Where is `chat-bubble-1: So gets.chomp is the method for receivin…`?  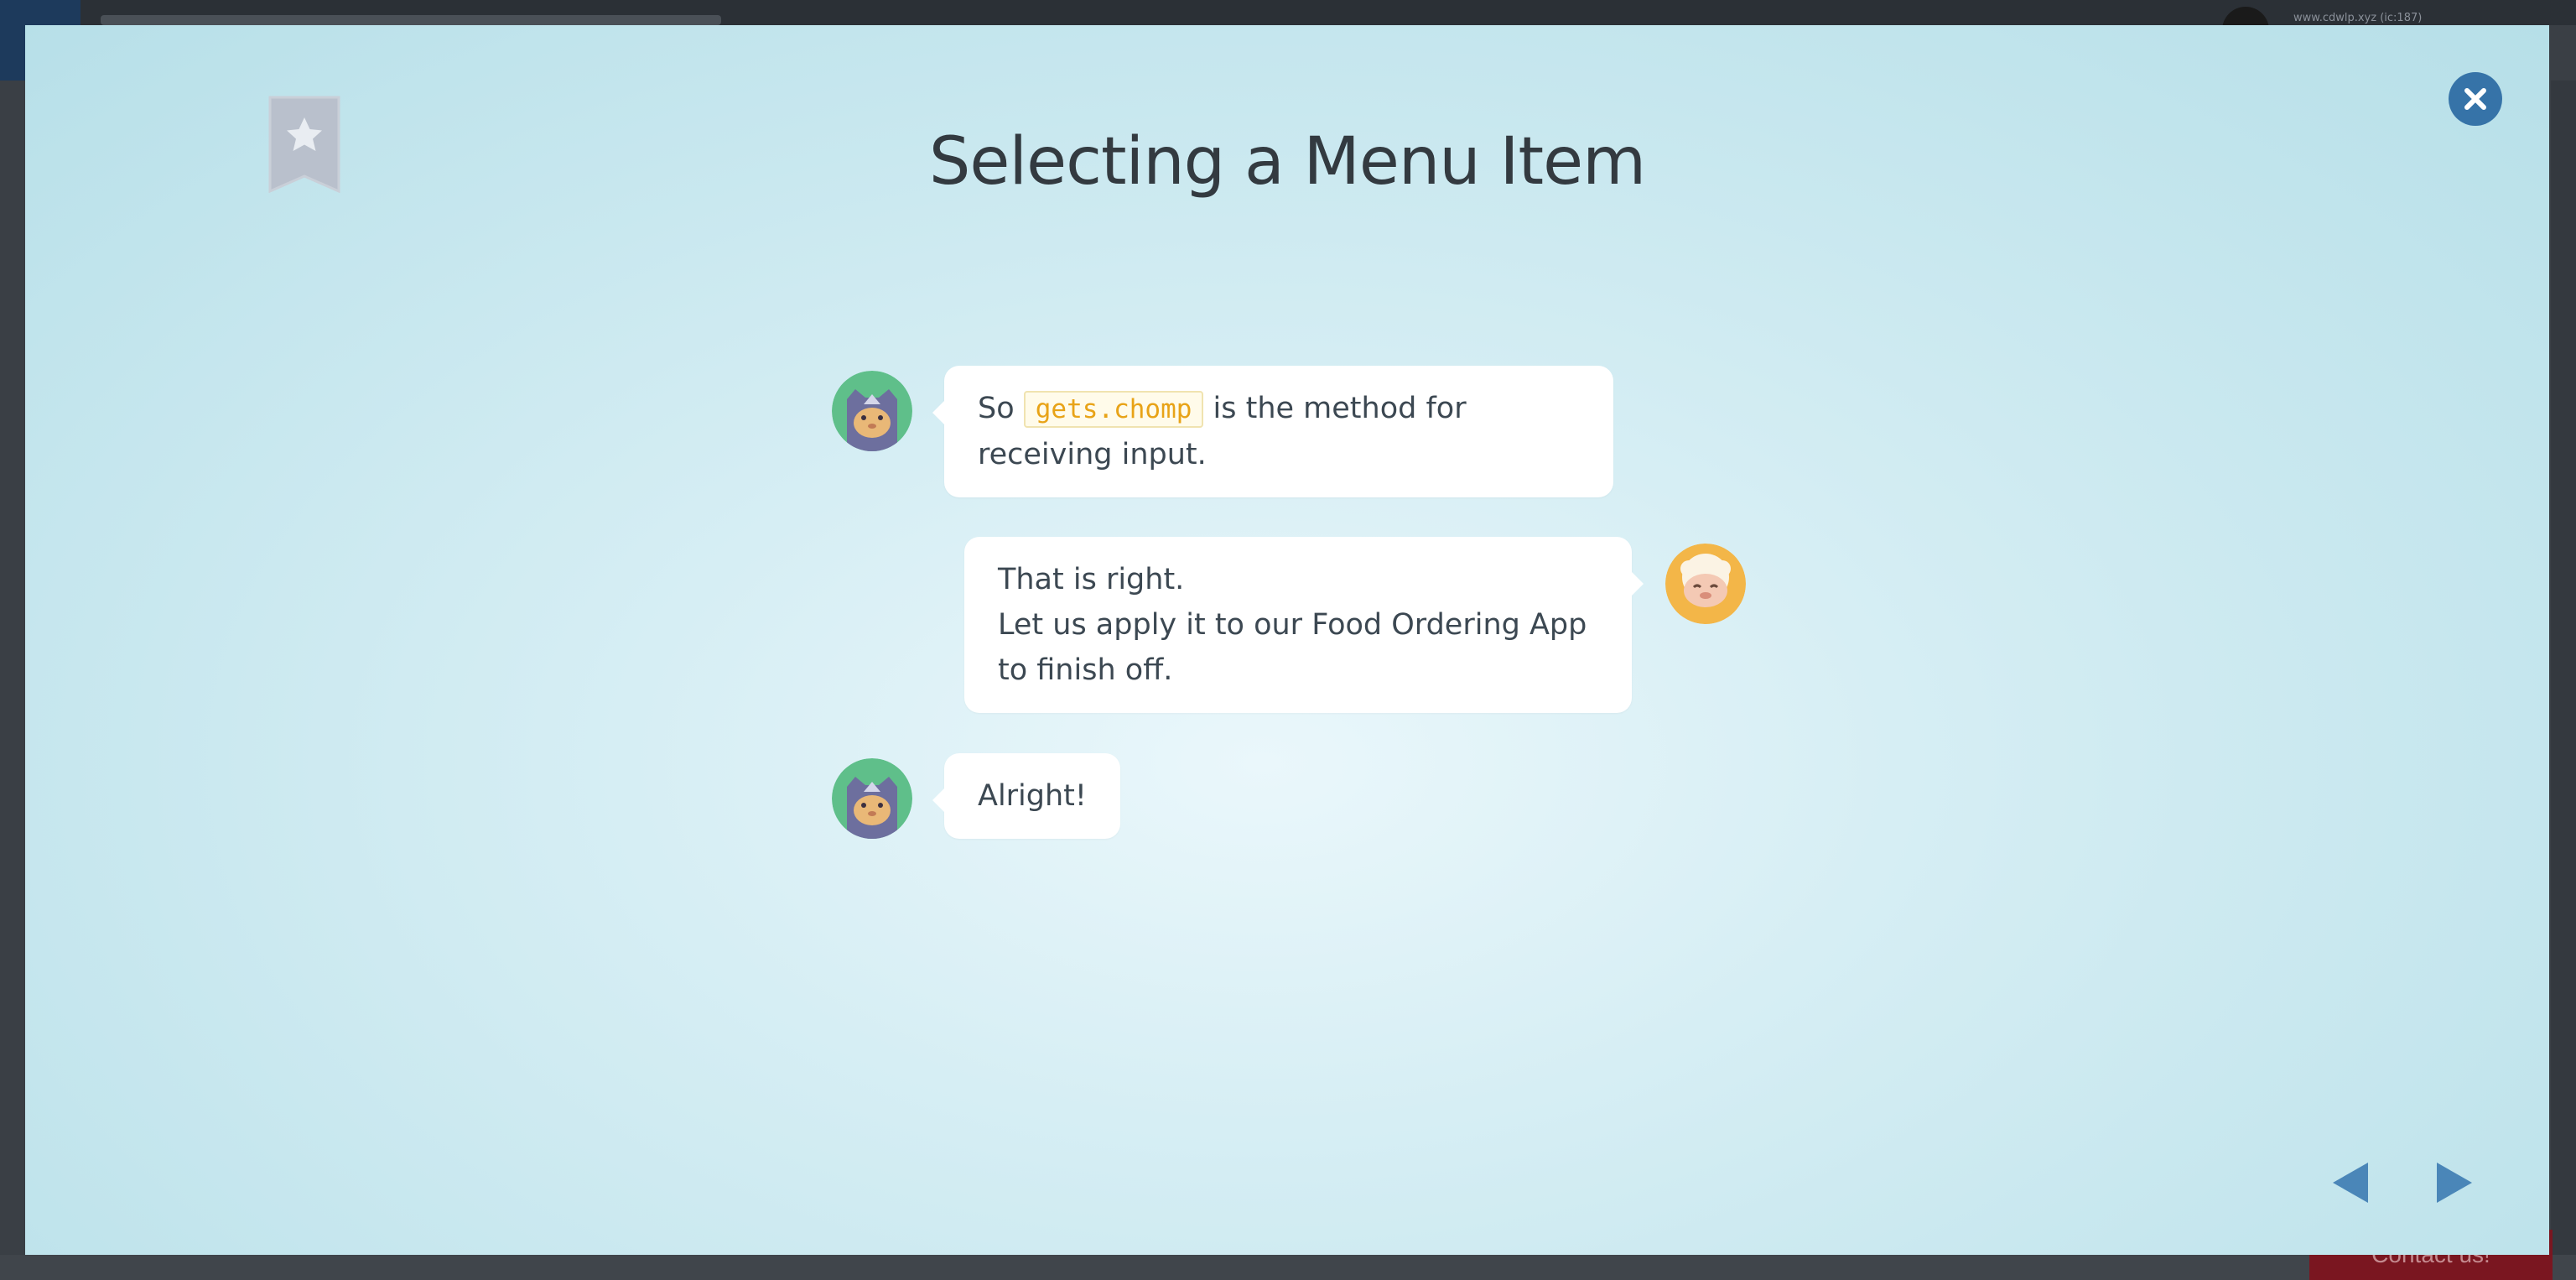
chat-bubble-1: So gets.chomp is the method for receivin… is located at coordinates (1272, 431).